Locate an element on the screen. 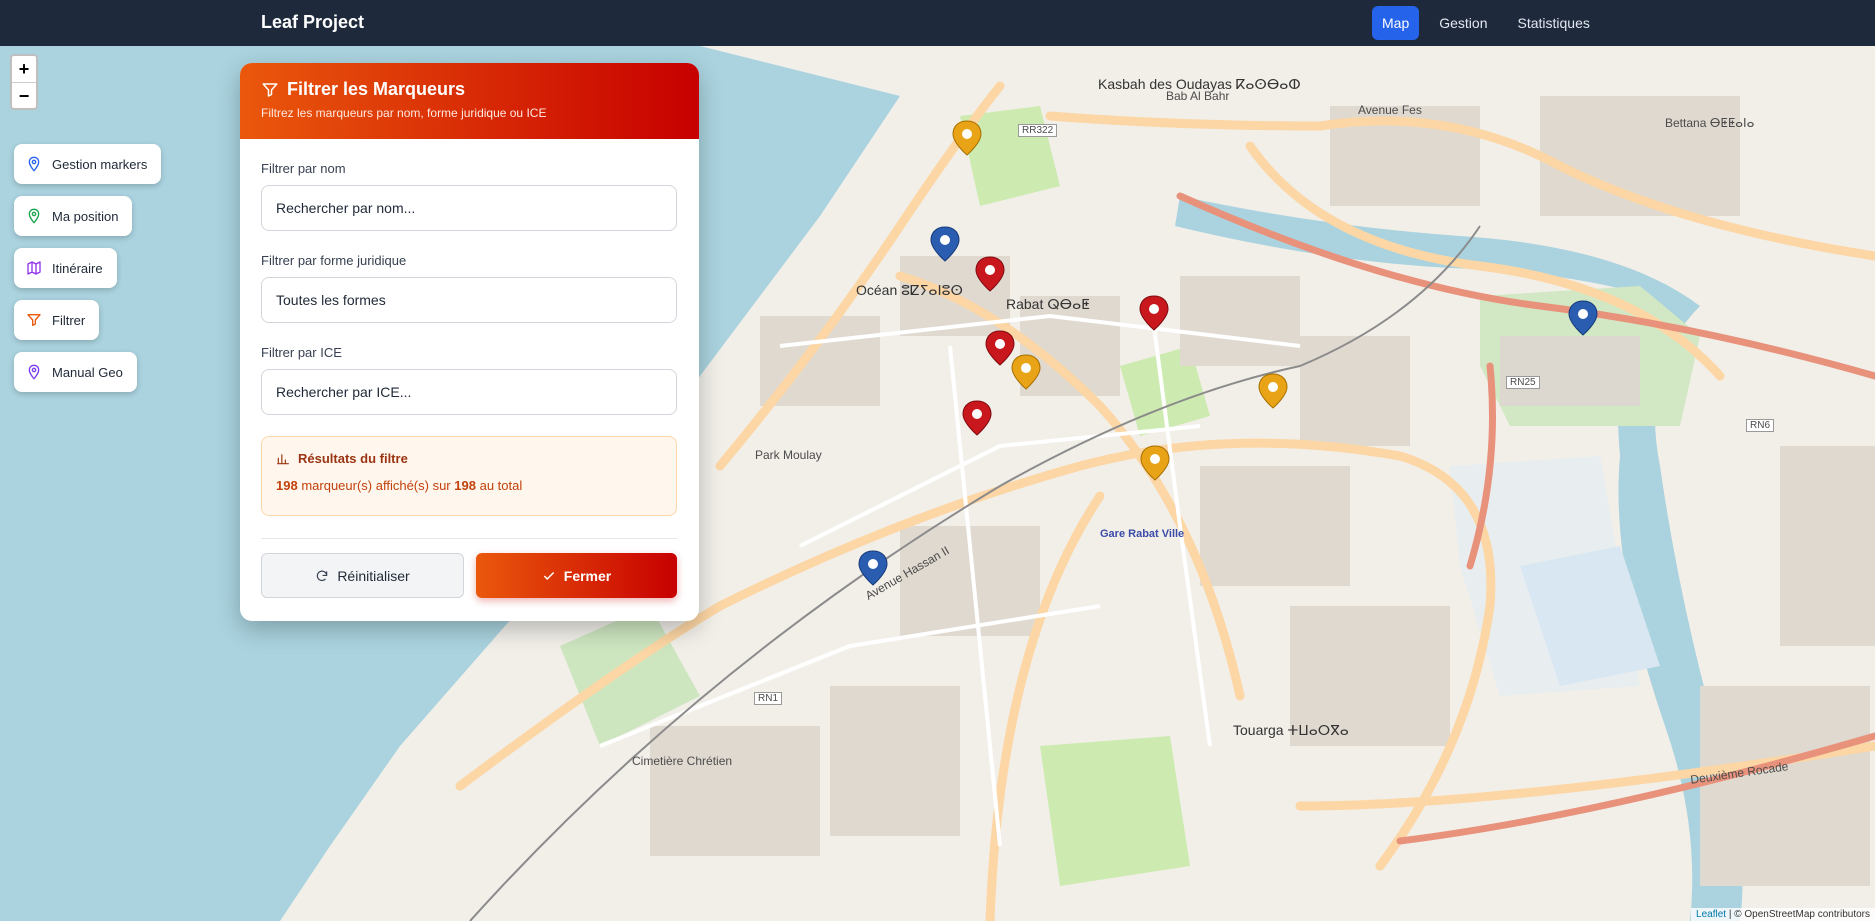 The image size is (1875, 921). close-button: Fermer is located at coordinates (576, 575).